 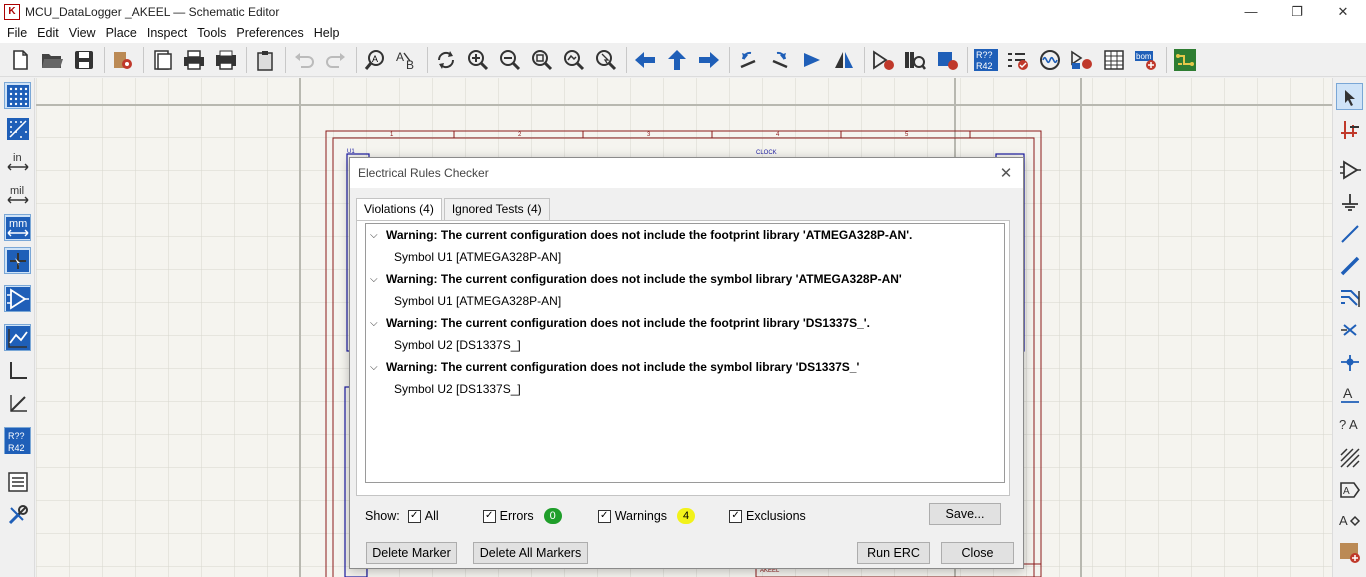 What do you see at coordinates (748, 60) in the screenshot?
I see `rotate-ccw-icon` at bounding box center [748, 60].